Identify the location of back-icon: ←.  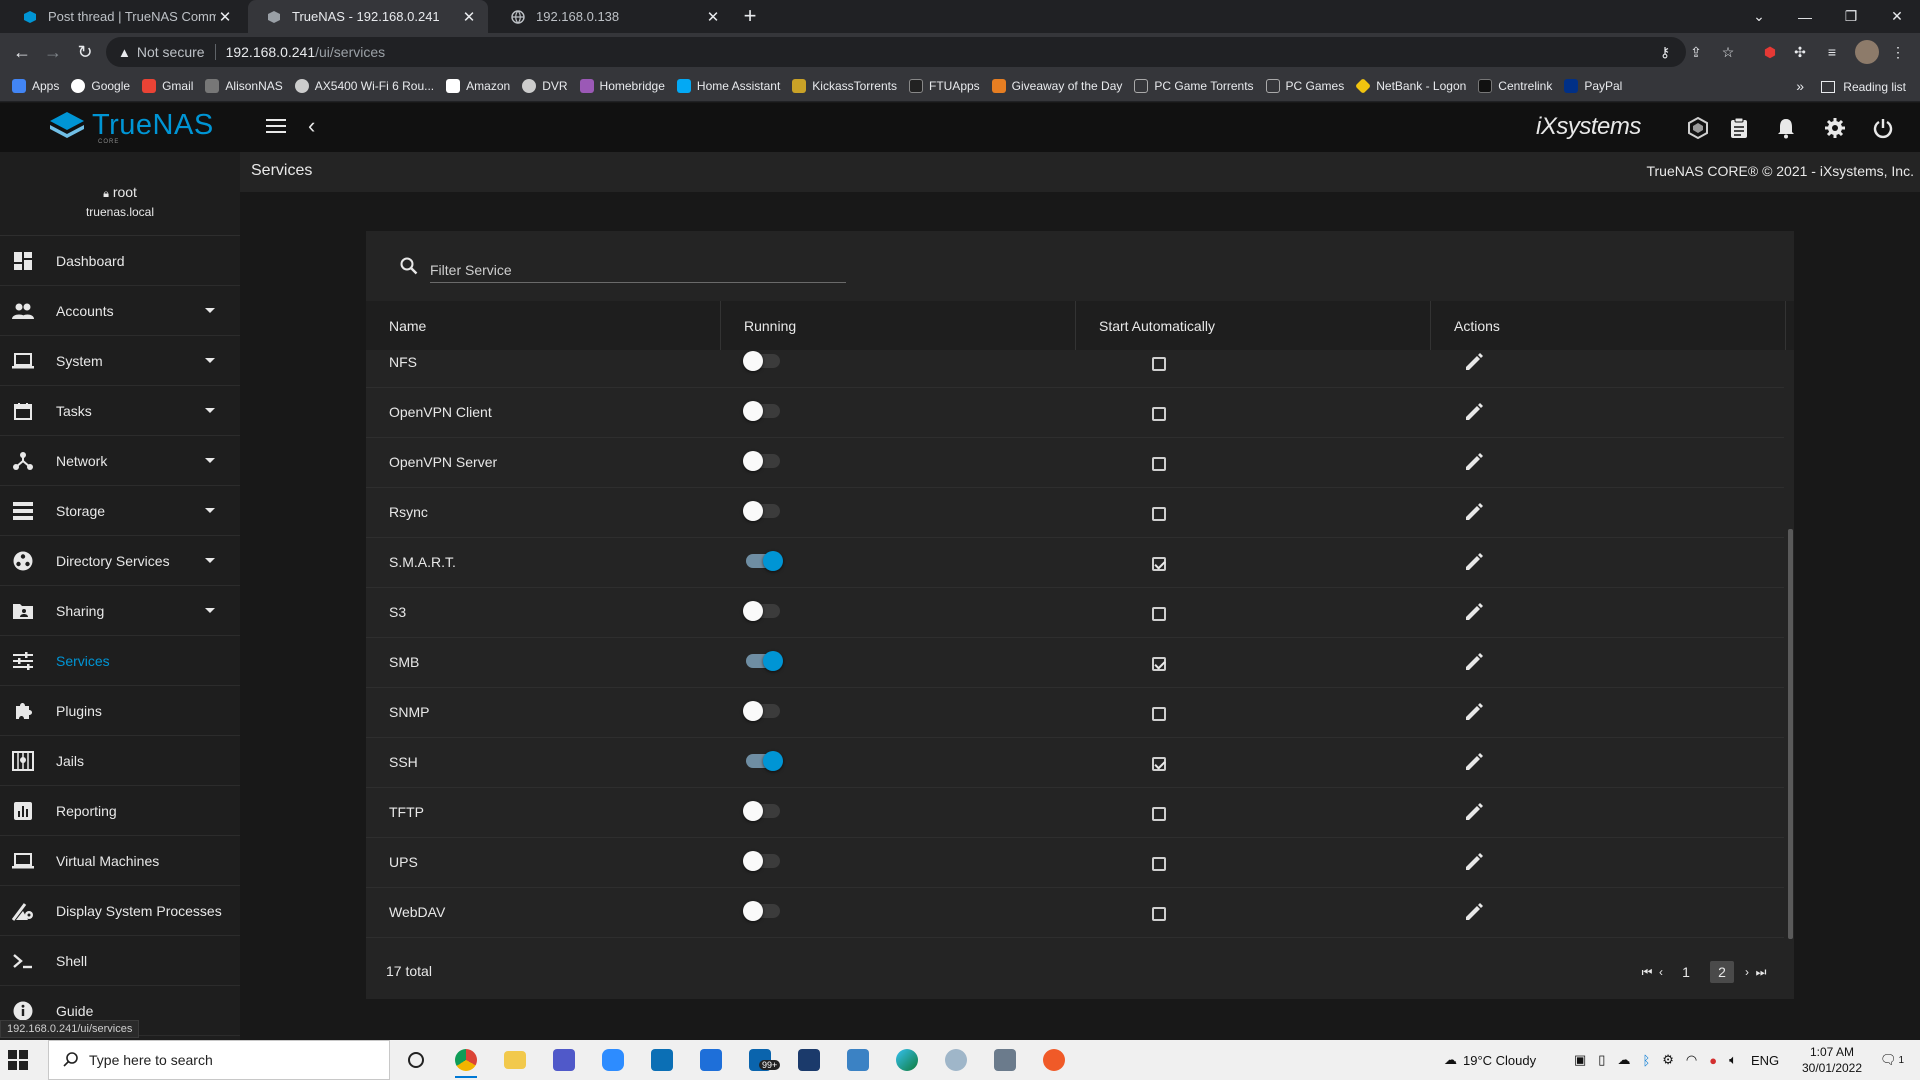
(22, 52).